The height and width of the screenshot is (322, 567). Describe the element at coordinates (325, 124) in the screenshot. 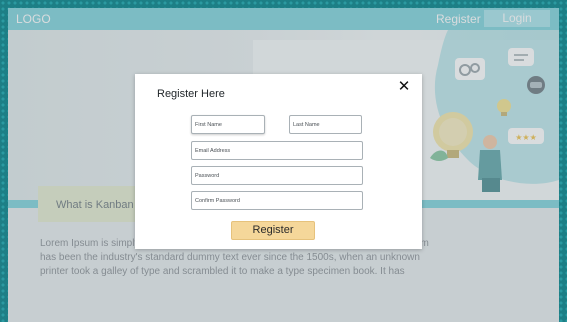

I see `last-name-input` at that location.